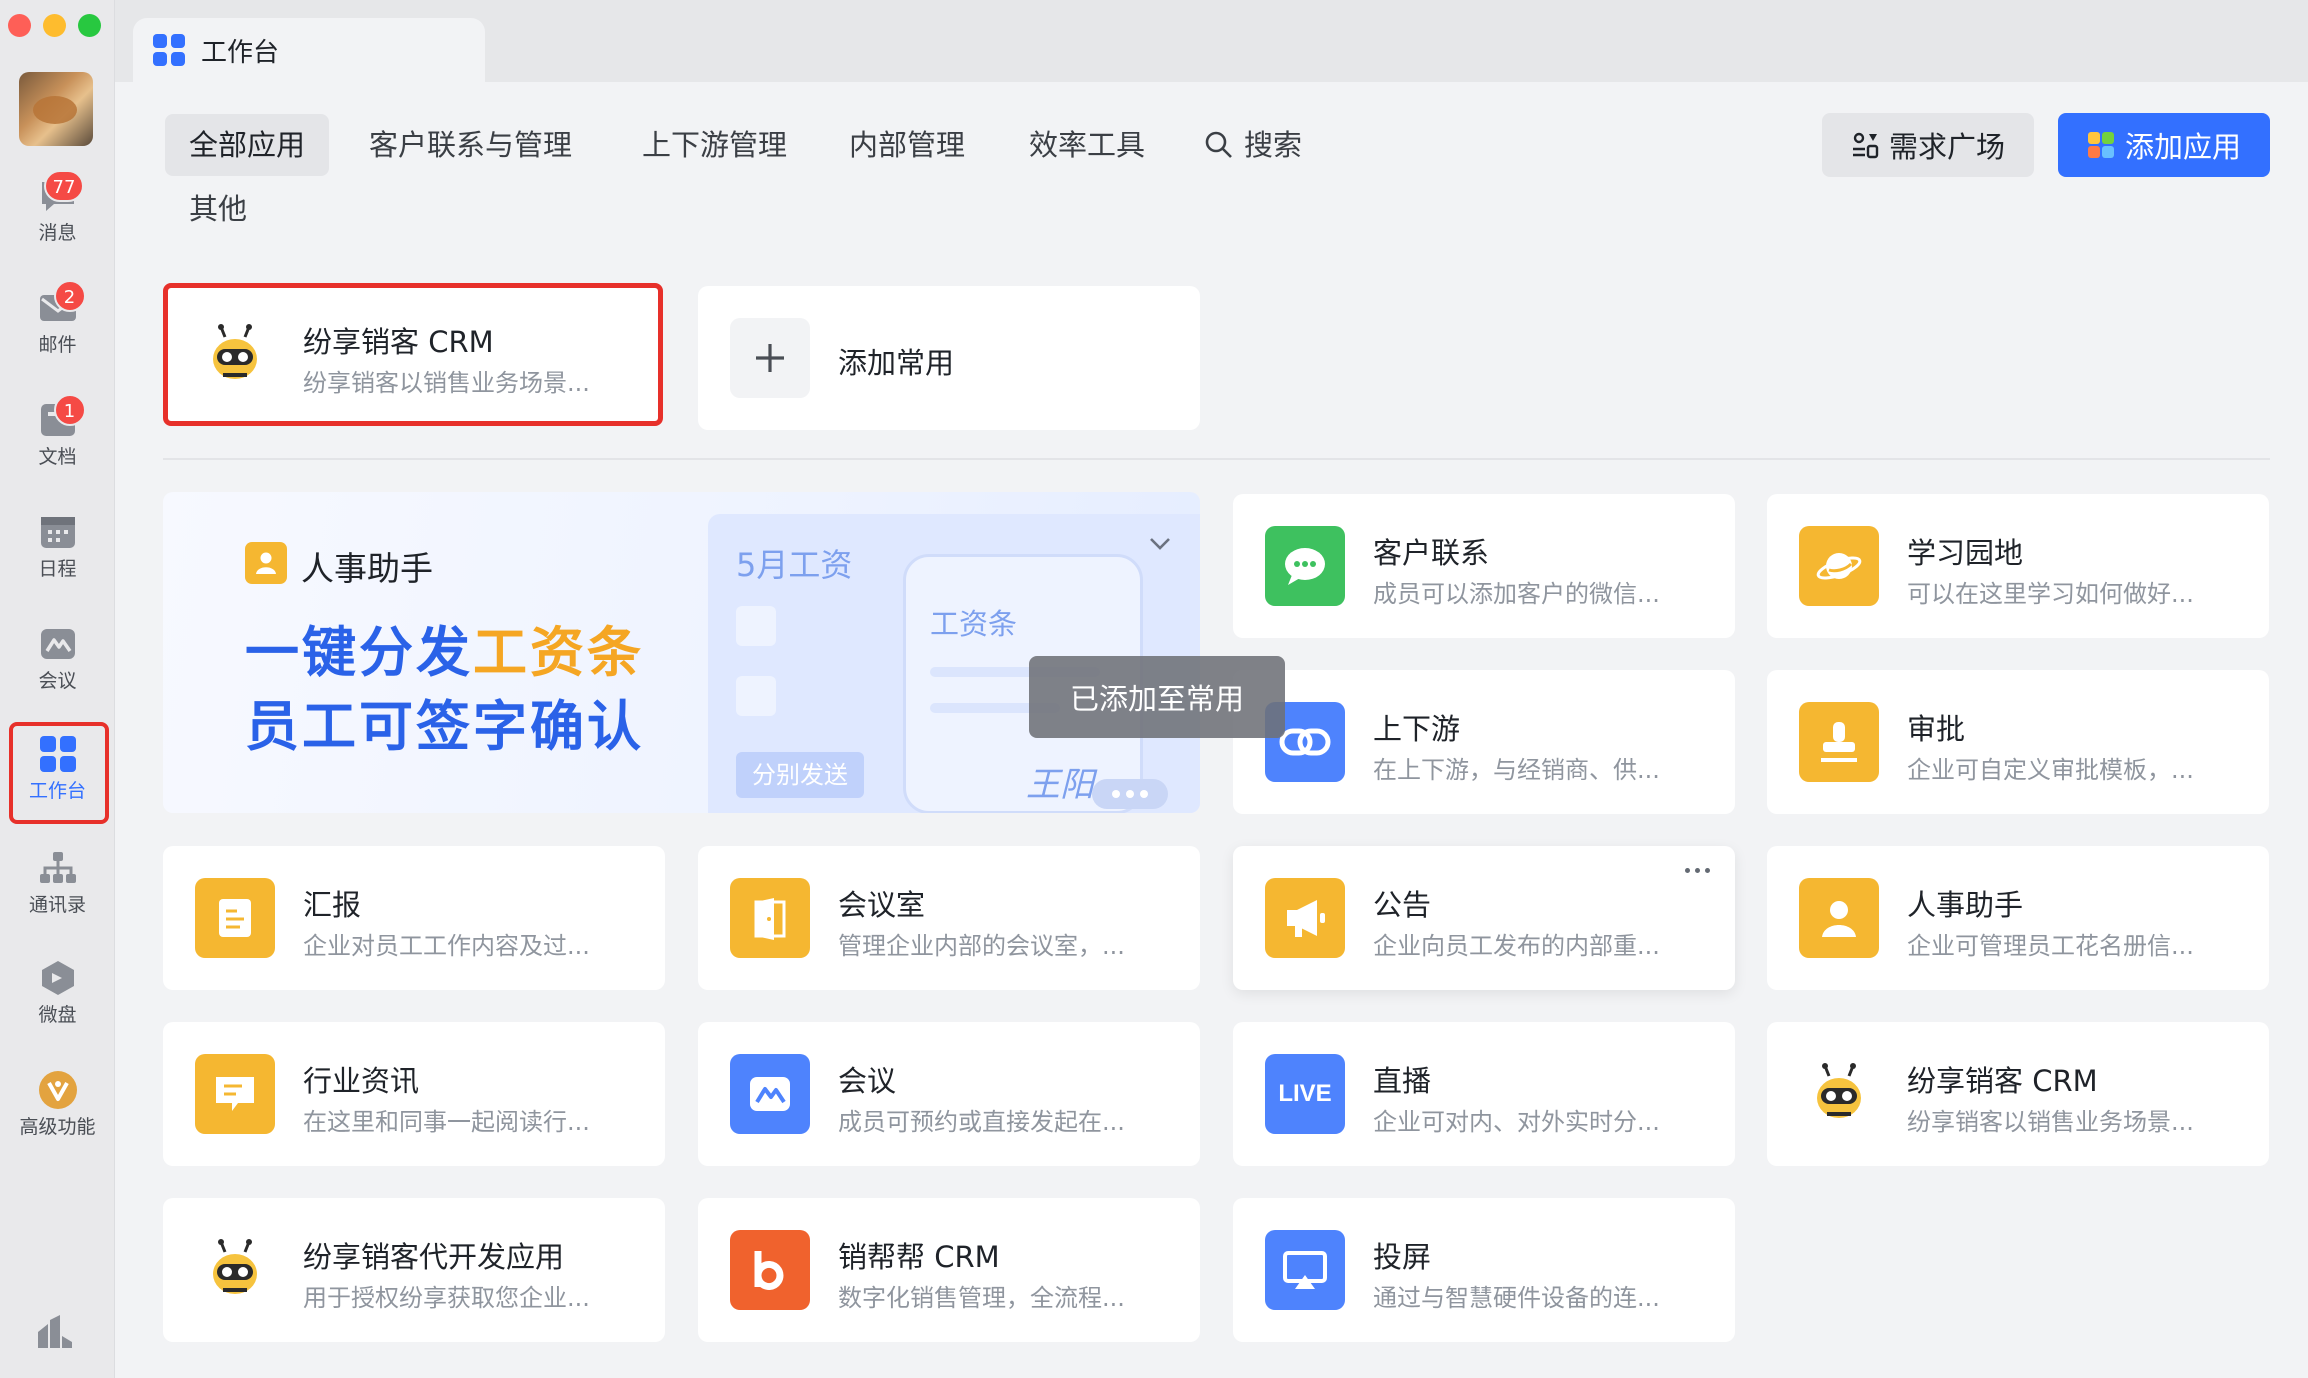 The height and width of the screenshot is (1378, 2308). I want to click on app-title: 纷享销客代开发应用, so click(434, 1257).